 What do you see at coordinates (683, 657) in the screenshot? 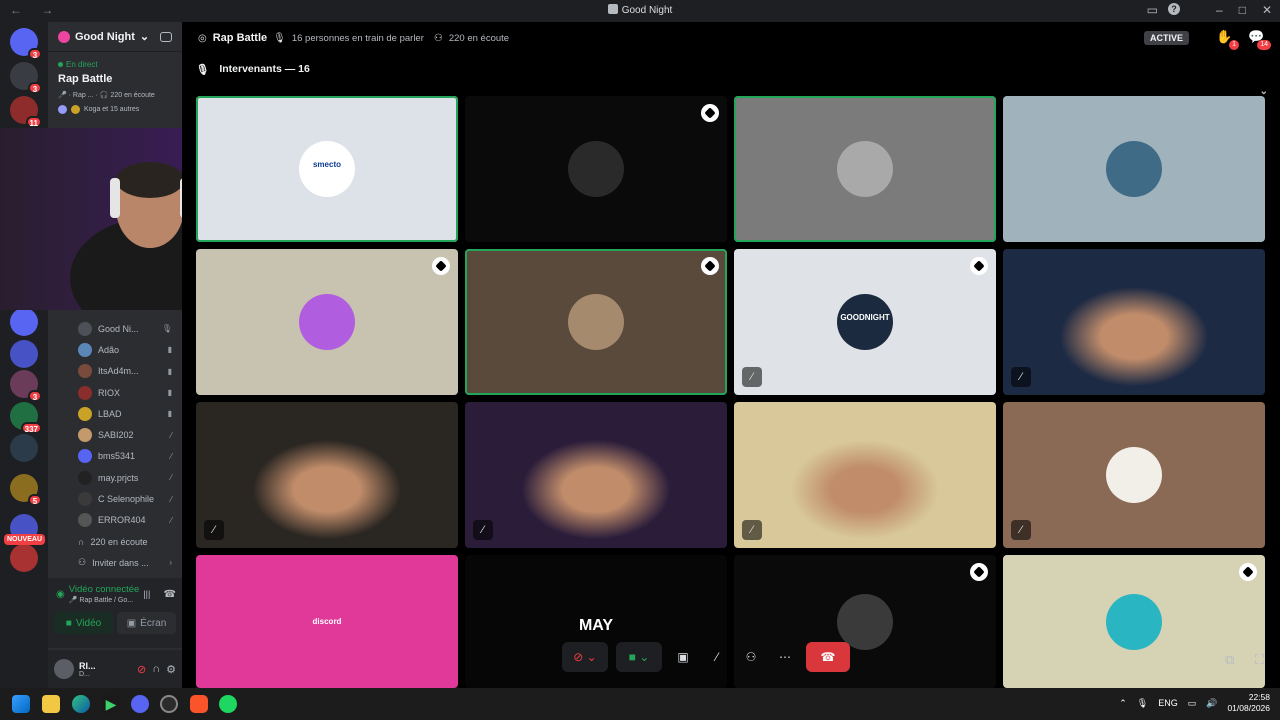
I see `share-screen-icon: ▣` at bounding box center [683, 657].